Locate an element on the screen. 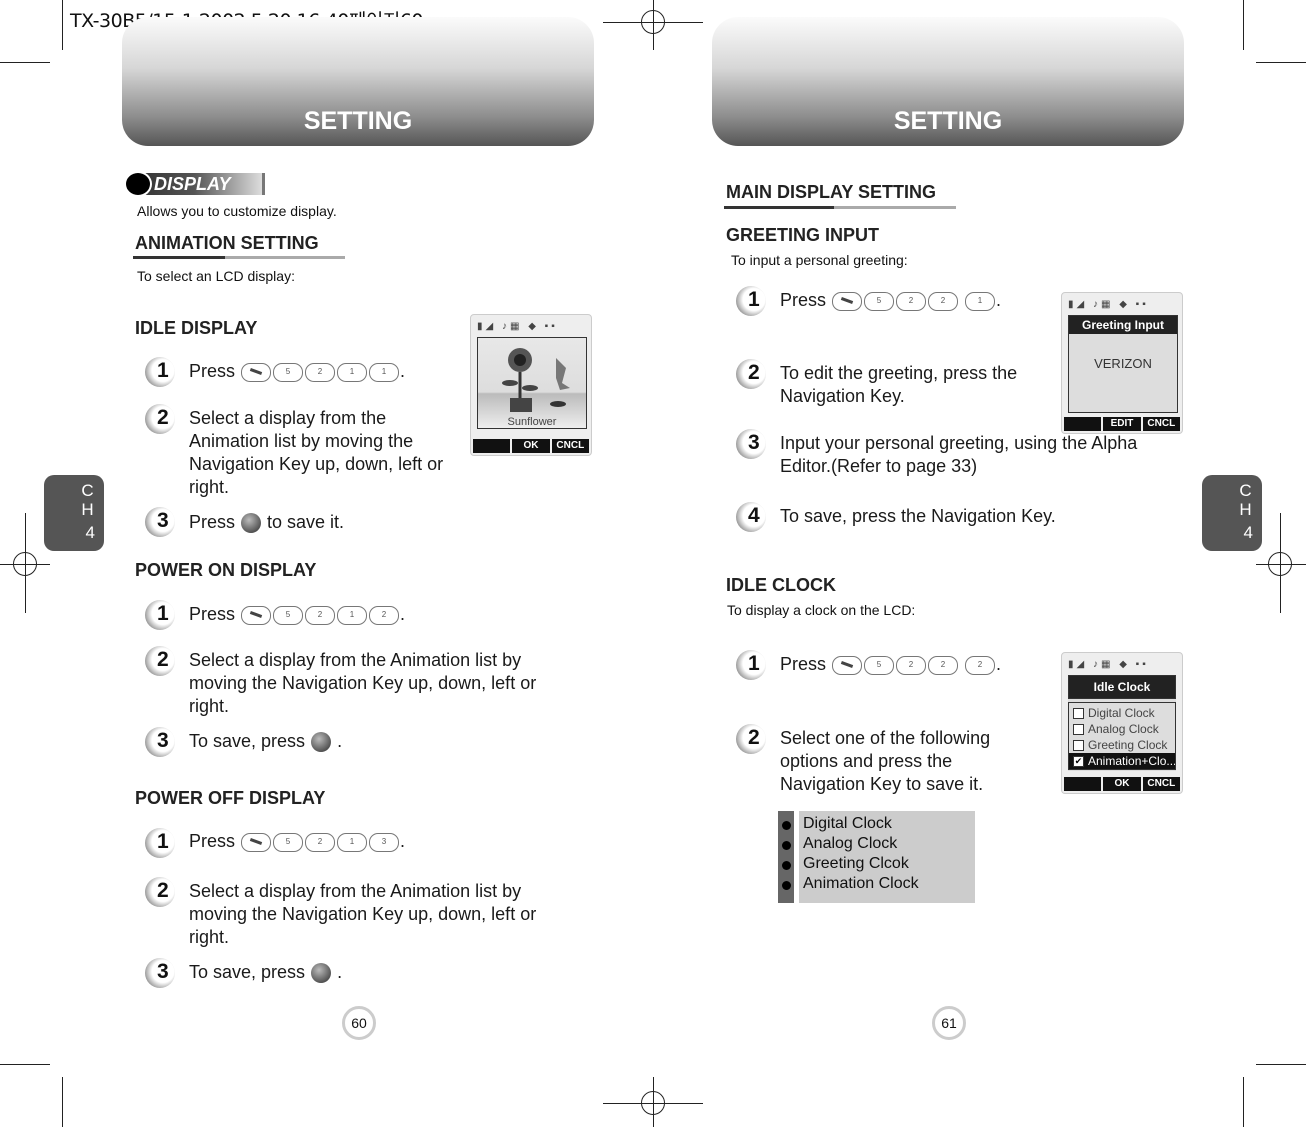  page-number: 61 is located at coordinates (949, 1023).